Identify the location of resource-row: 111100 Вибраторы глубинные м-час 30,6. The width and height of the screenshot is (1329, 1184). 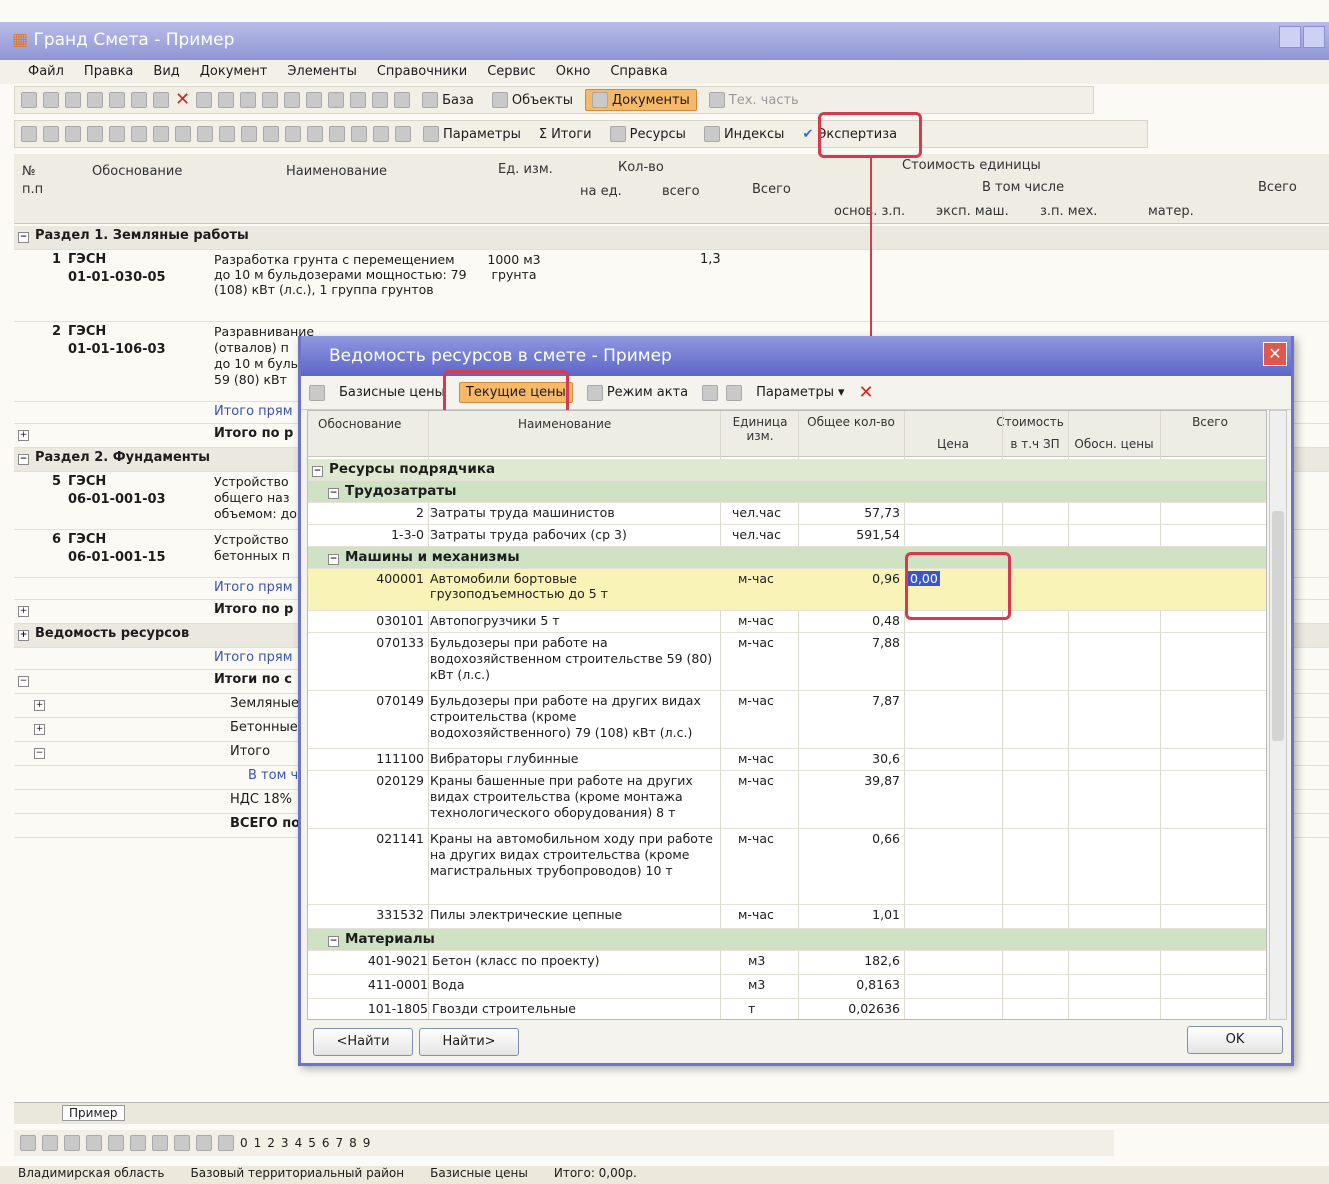
(787, 760).